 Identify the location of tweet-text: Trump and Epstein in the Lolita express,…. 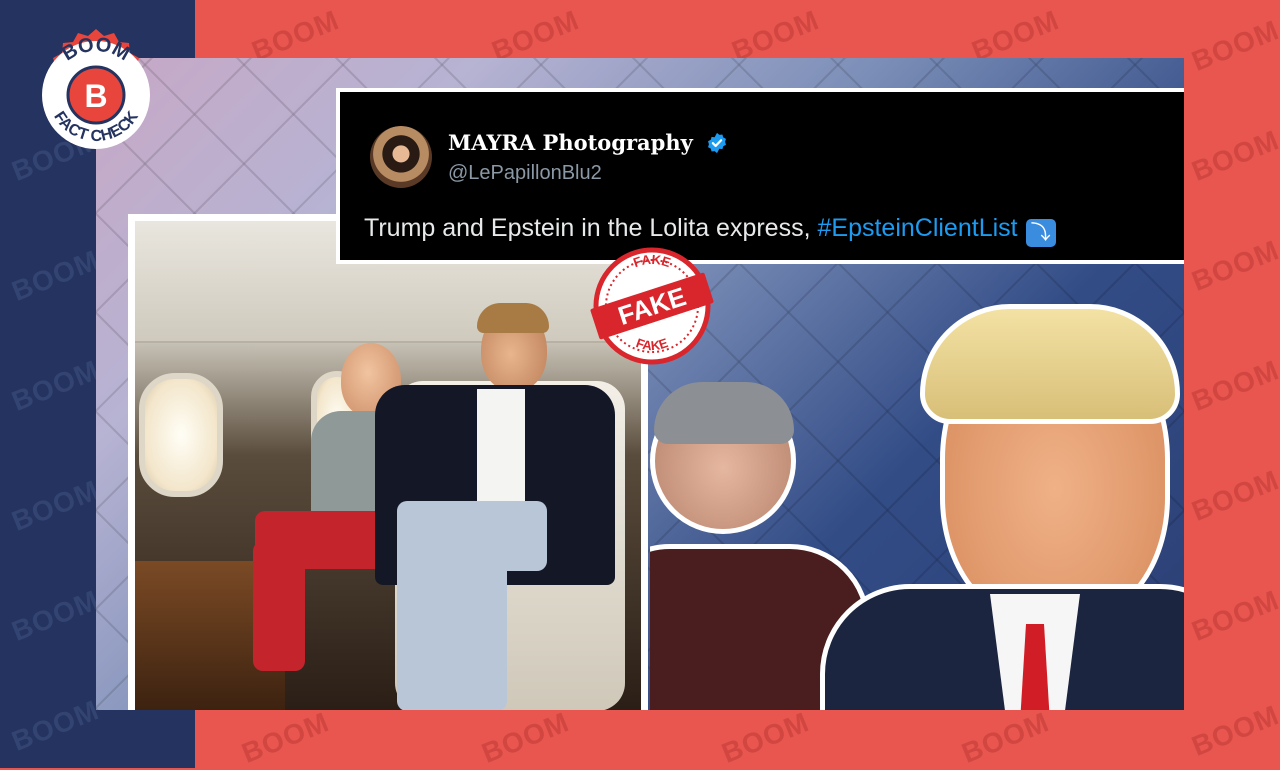
(710, 230).